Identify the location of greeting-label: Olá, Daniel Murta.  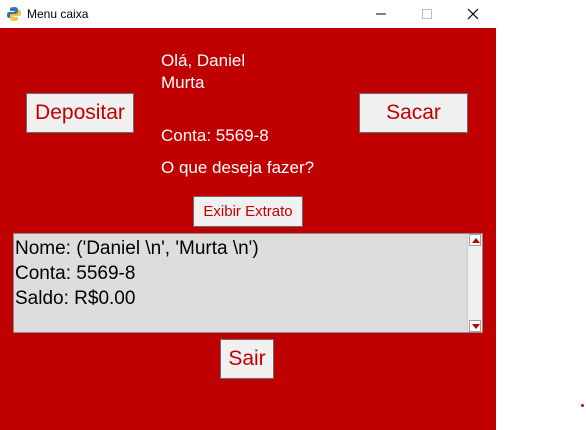
(203, 71).